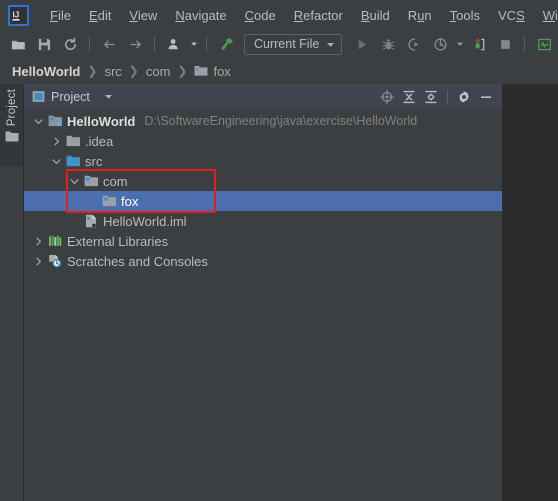 The height and width of the screenshot is (501, 558). I want to click on breadcrumb-item-com: com, so click(158, 71).